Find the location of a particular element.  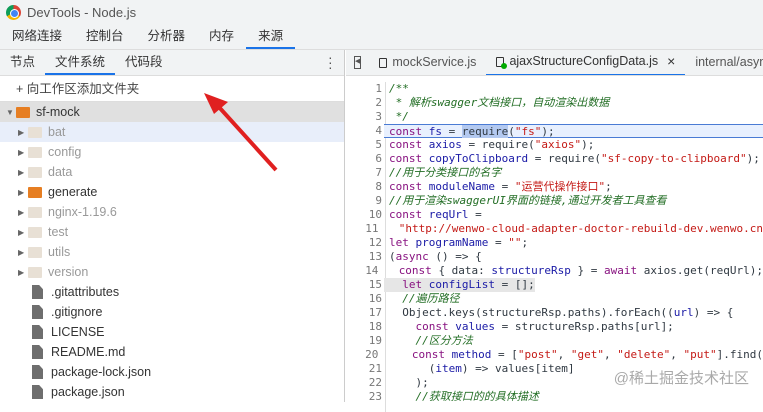

tab-snippets: 代码段 is located at coordinates (144, 62).